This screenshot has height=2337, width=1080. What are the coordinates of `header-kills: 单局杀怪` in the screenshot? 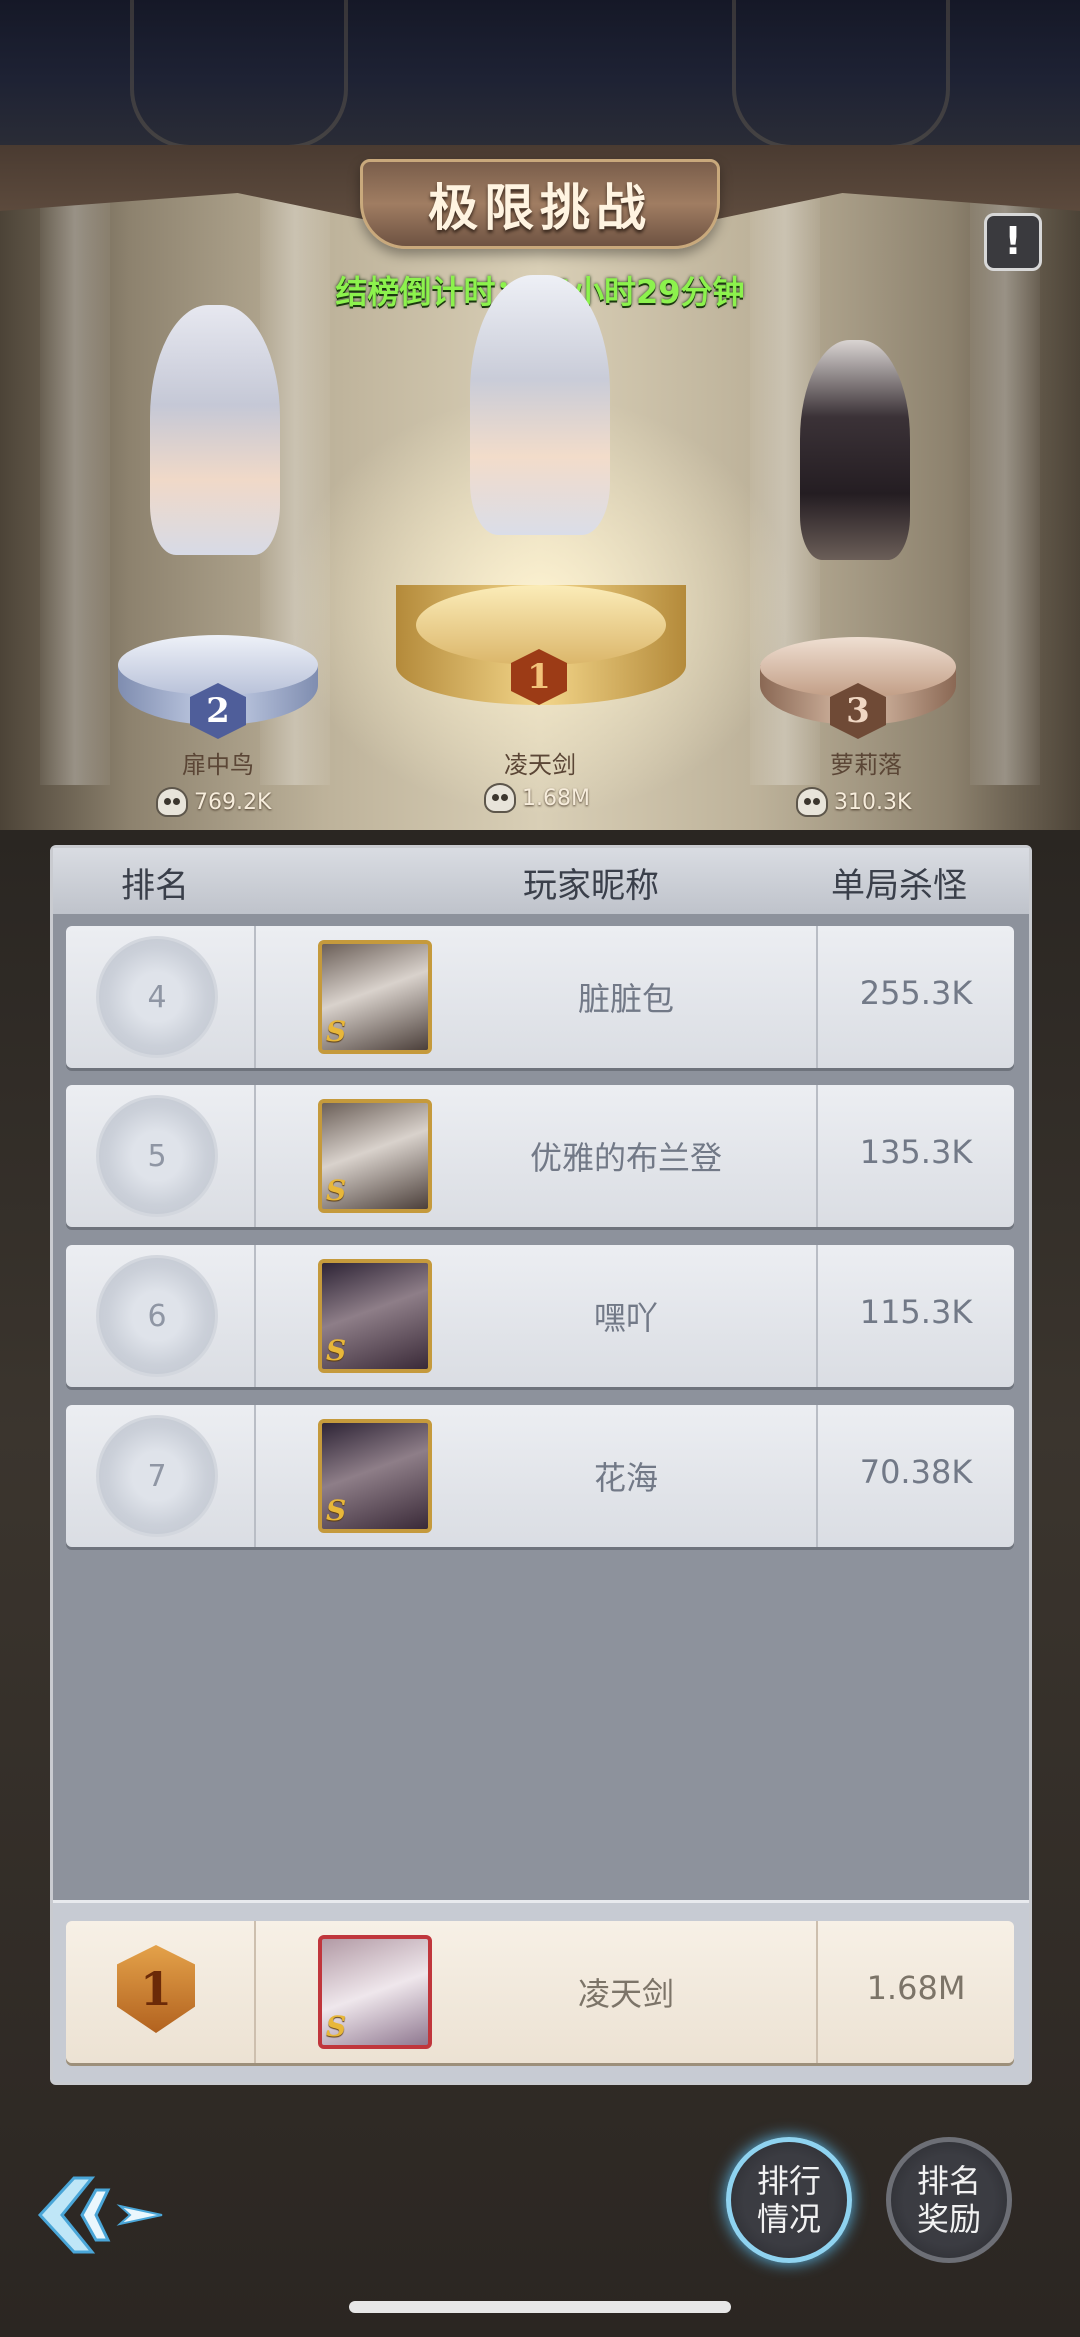 It's located at (899, 886).